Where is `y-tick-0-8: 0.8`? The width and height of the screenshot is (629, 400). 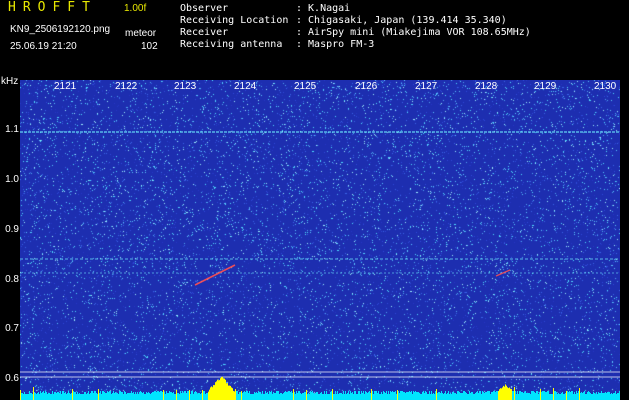 y-tick-0-8: 0.8 is located at coordinates (12, 279).